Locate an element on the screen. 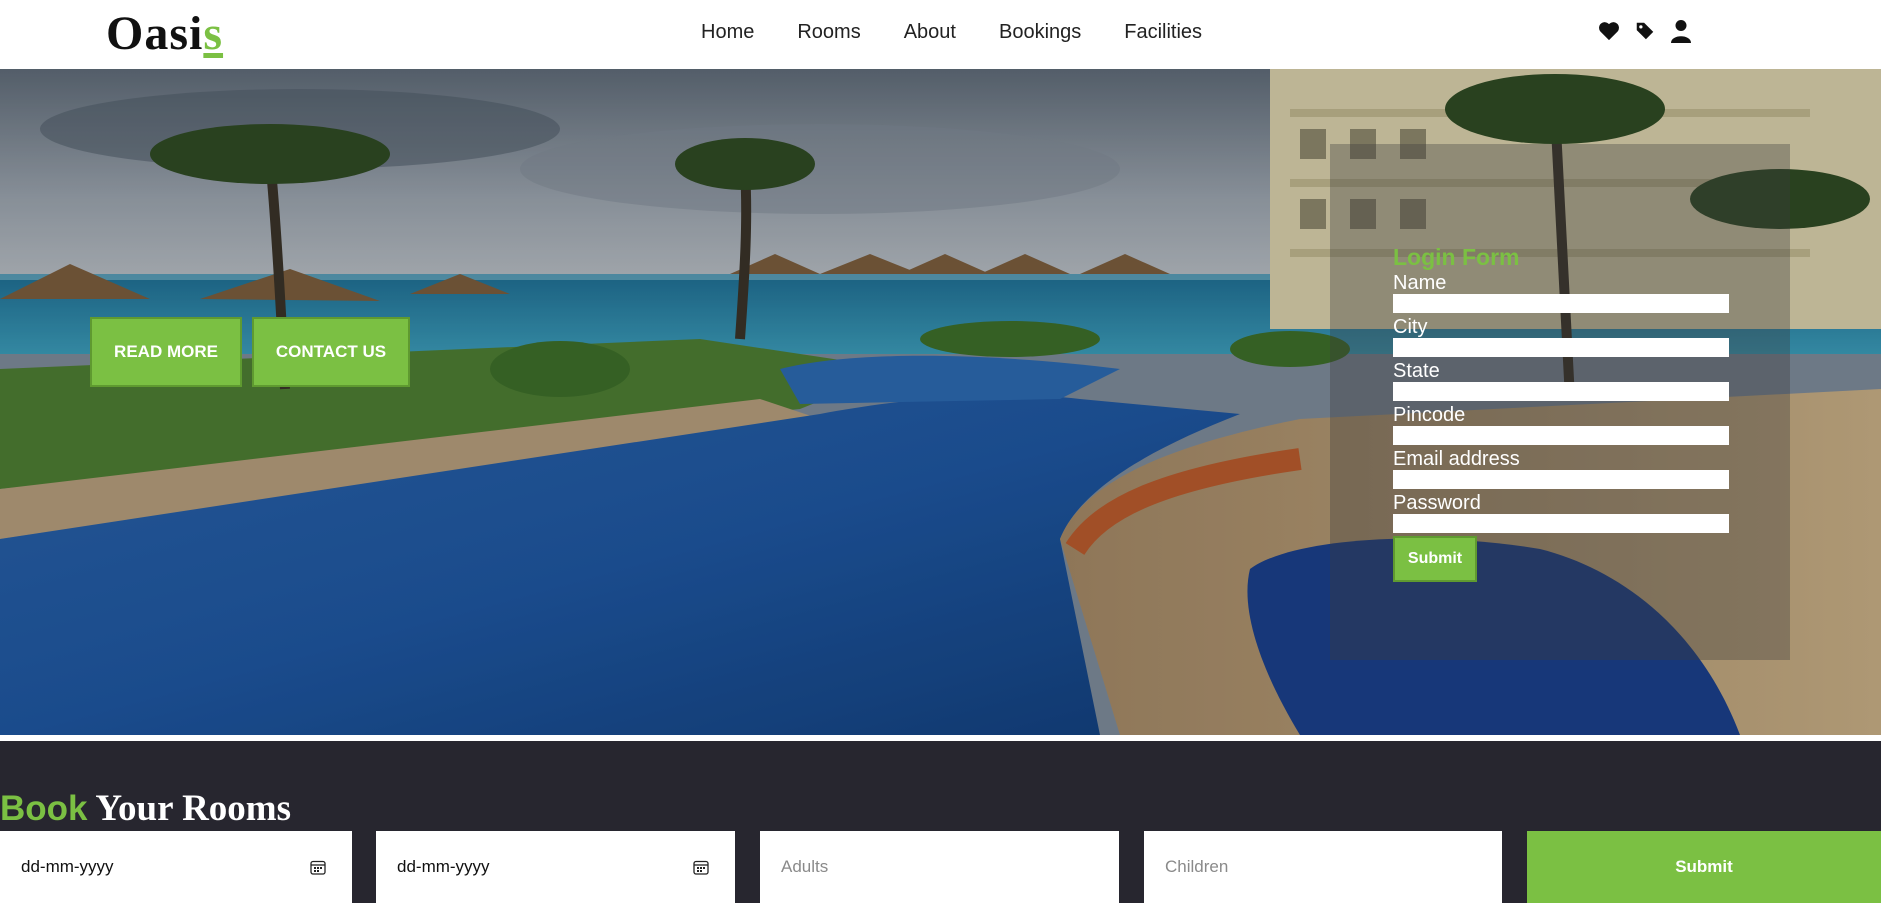 The width and height of the screenshot is (1881, 903). checkin-date-input: dd-mm-yyyy is located at coordinates (176, 867).